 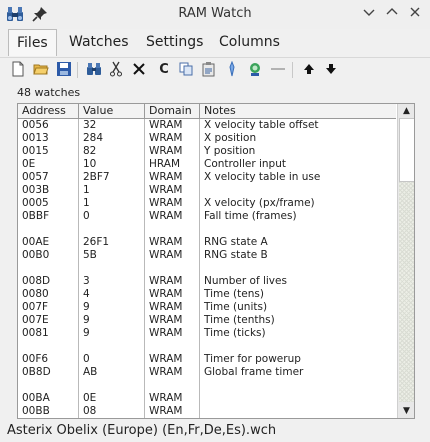 I want to click on table-row: 0B8D AB WRAM Global frame timer, so click(x=207, y=372).